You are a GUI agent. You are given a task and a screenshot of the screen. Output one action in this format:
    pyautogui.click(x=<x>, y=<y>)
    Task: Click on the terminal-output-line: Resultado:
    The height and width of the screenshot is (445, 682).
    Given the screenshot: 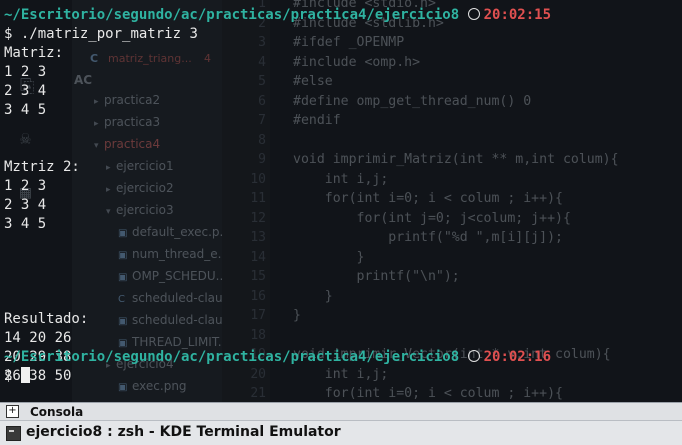 What is the action you would take?
    pyautogui.click(x=46, y=319)
    